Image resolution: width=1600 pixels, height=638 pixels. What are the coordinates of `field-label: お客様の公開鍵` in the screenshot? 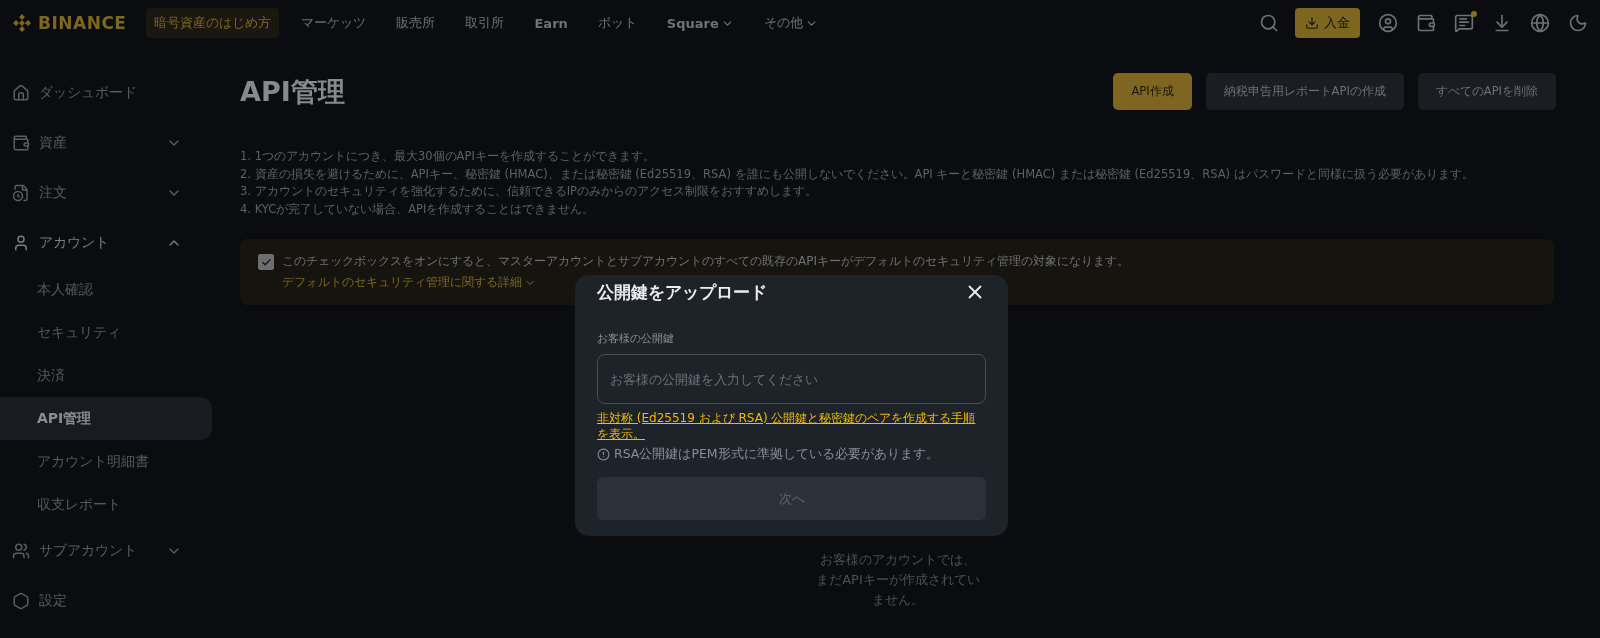 It's located at (636, 338).